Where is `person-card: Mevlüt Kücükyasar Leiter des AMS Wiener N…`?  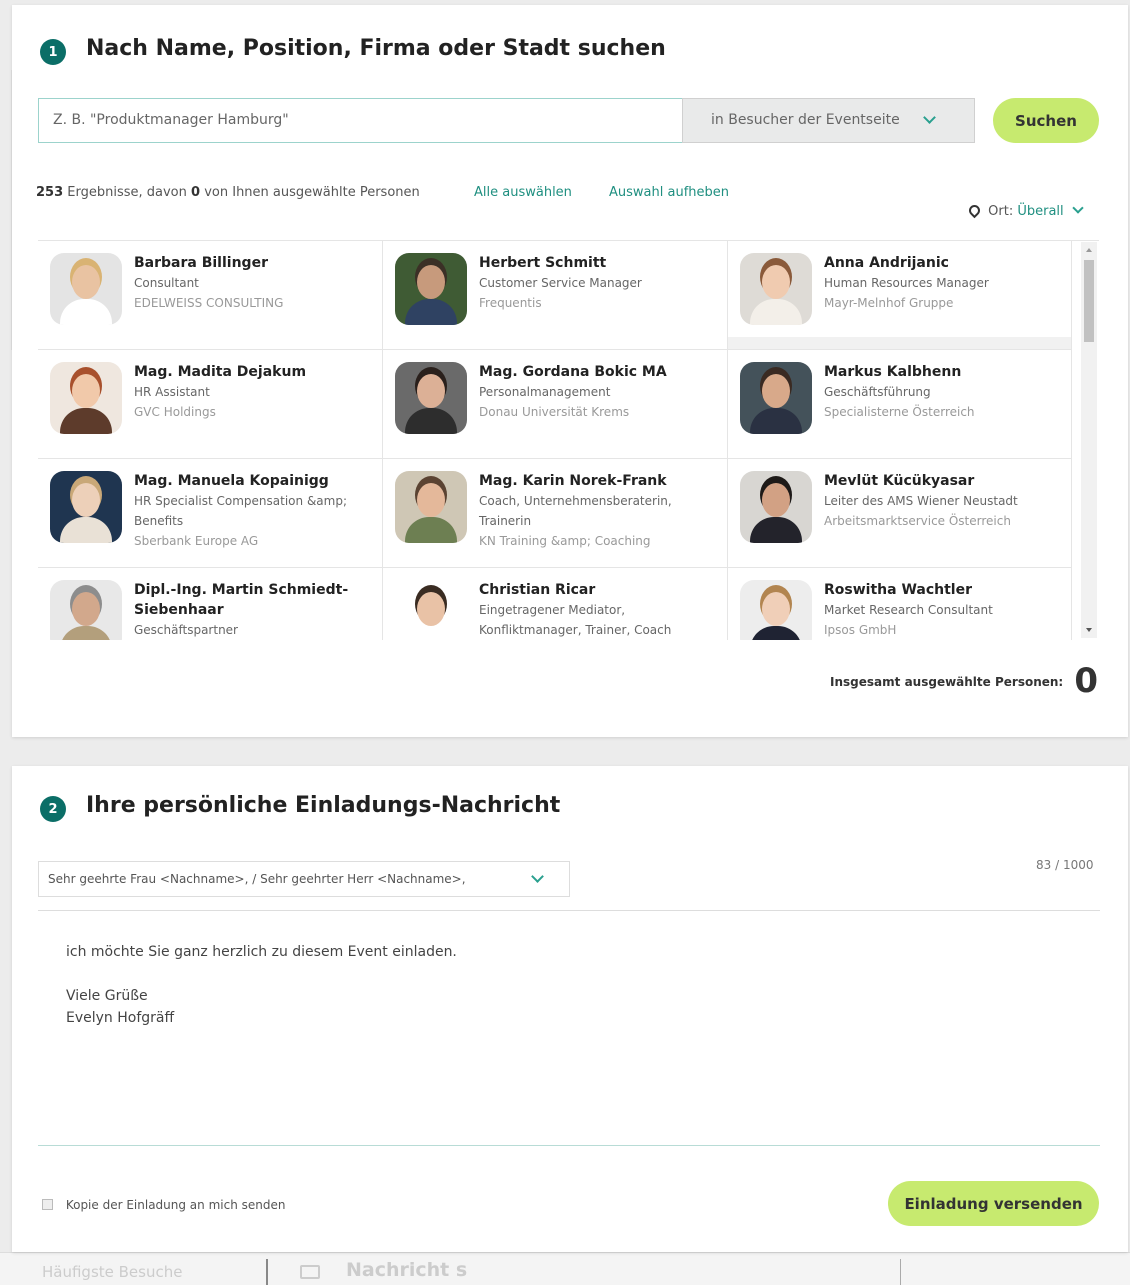 person-card: Mevlüt Kücükyasar Leiter des AMS Wiener N… is located at coordinates (900, 513).